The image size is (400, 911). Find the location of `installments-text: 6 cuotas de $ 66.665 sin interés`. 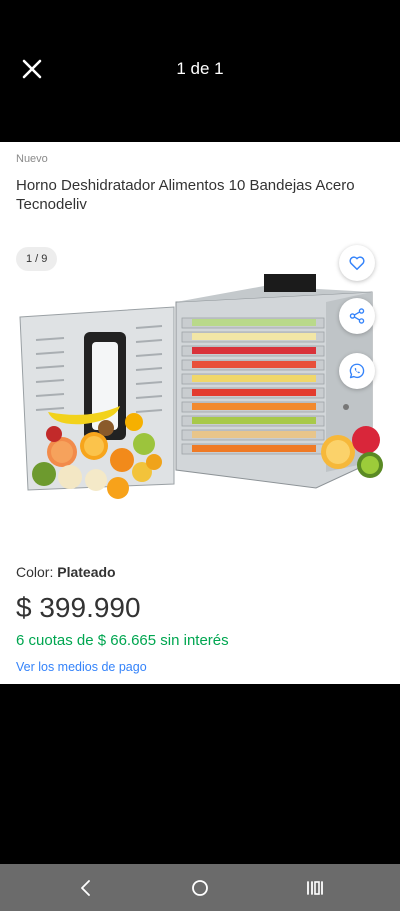

installments-text: 6 cuotas de $ 66.665 sin interés is located at coordinates (122, 640).